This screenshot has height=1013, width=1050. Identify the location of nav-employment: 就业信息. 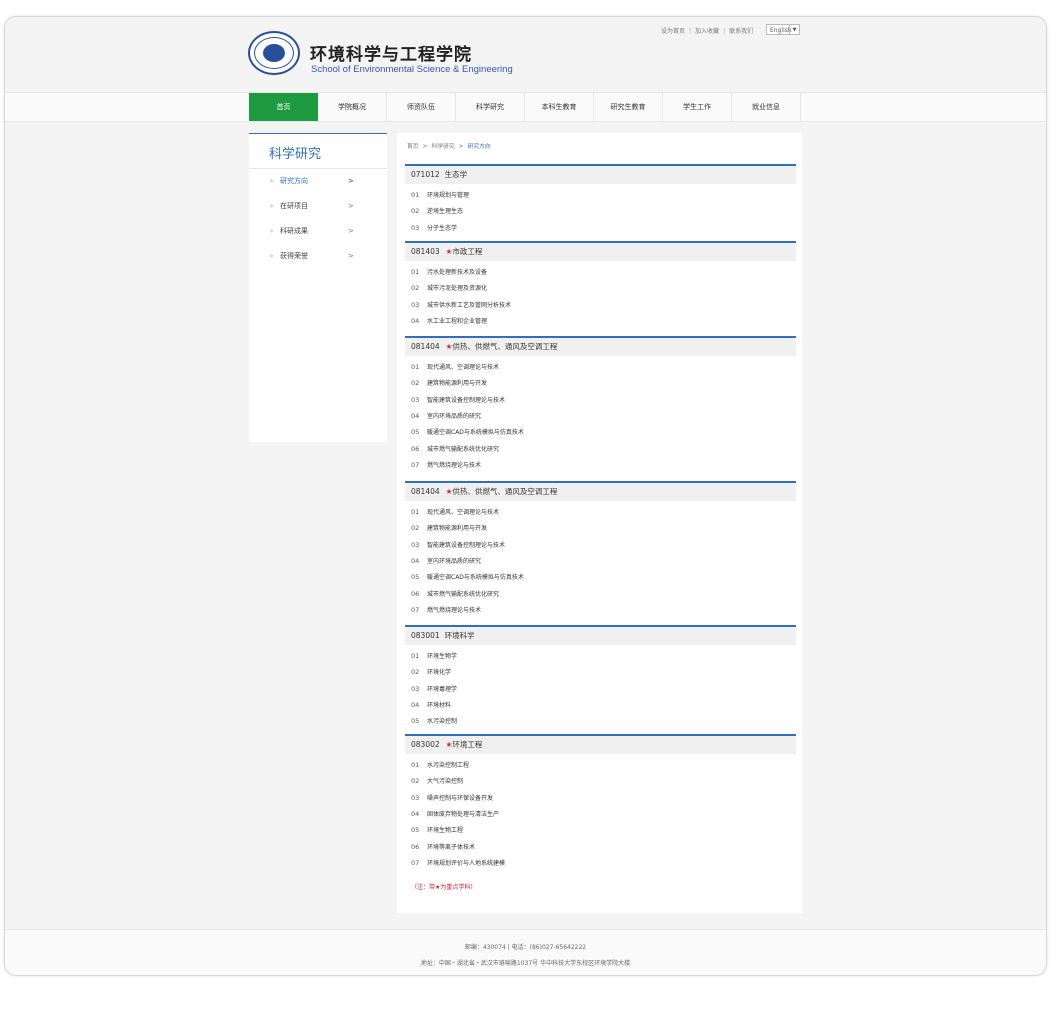
(766, 107).